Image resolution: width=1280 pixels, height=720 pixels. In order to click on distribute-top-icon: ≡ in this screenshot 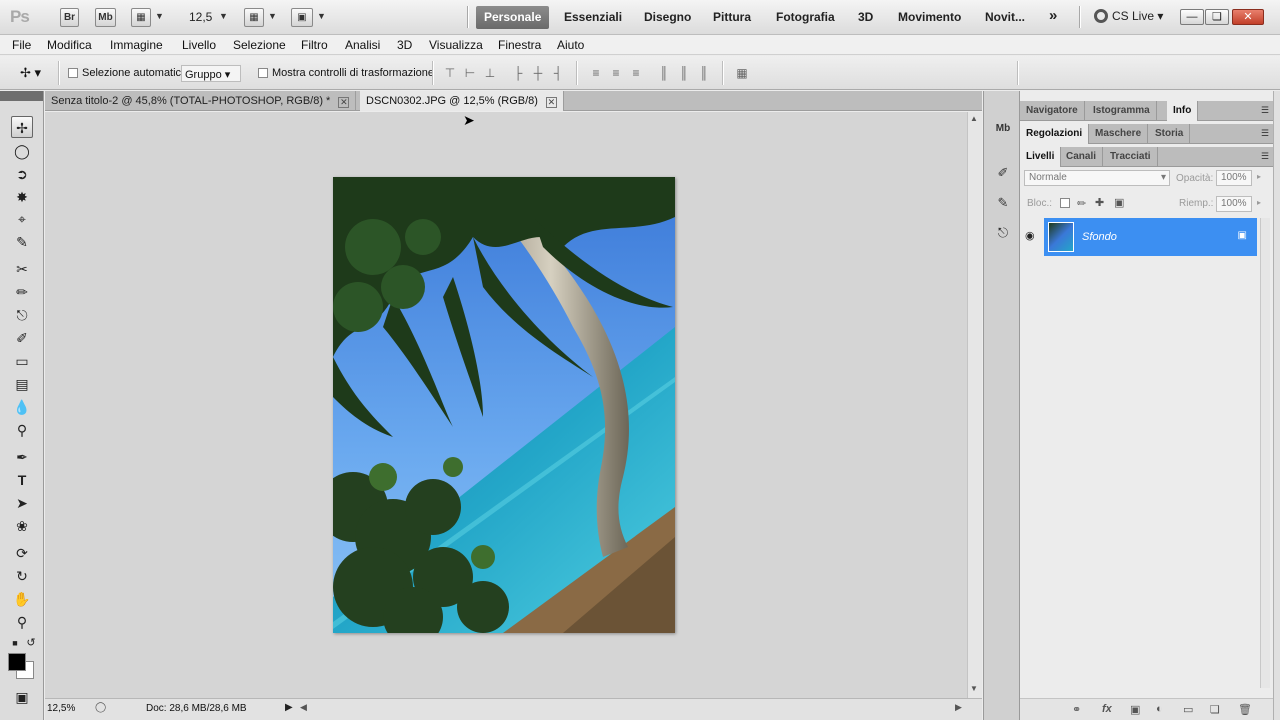, I will do `click(596, 73)`.